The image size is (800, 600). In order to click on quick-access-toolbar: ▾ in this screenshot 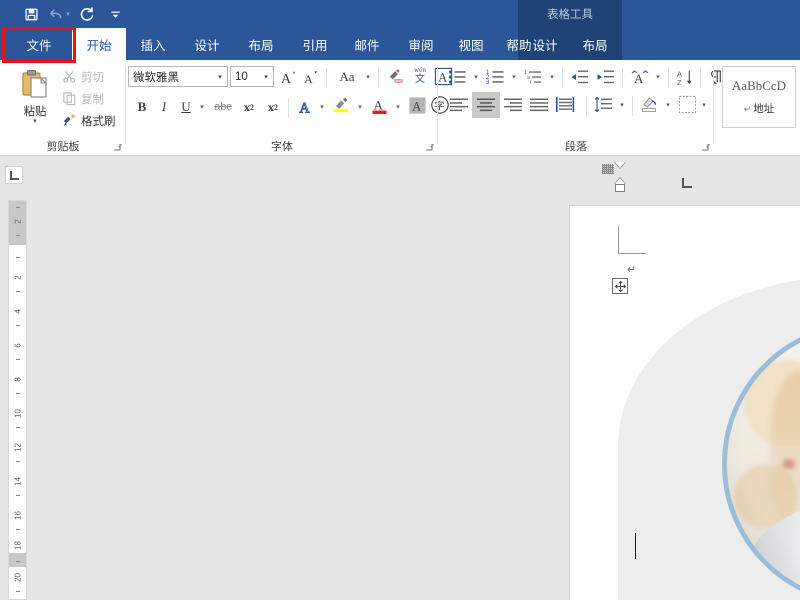, I will do `click(73, 14)`.